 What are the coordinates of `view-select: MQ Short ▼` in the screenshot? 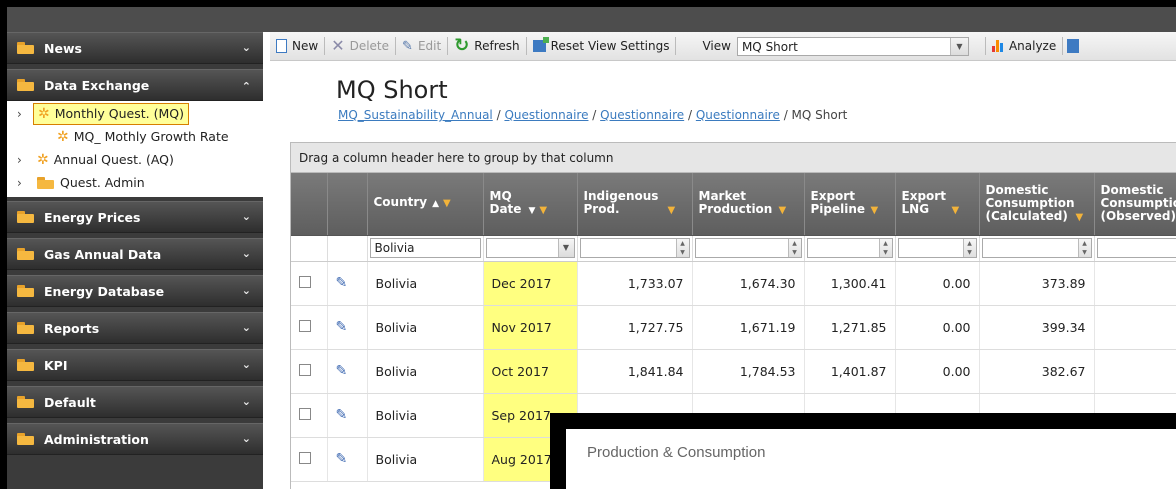 It's located at (852, 46).